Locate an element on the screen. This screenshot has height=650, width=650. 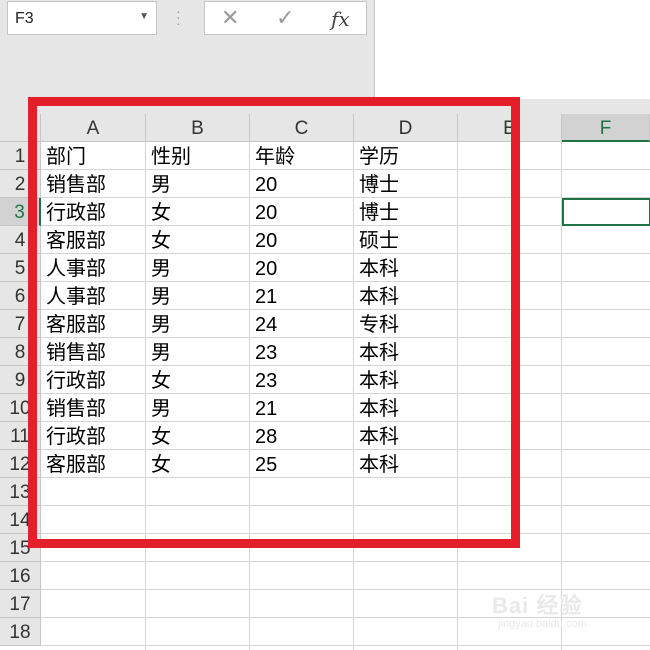
table-cell: 硕士 is located at coordinates (406, 240).